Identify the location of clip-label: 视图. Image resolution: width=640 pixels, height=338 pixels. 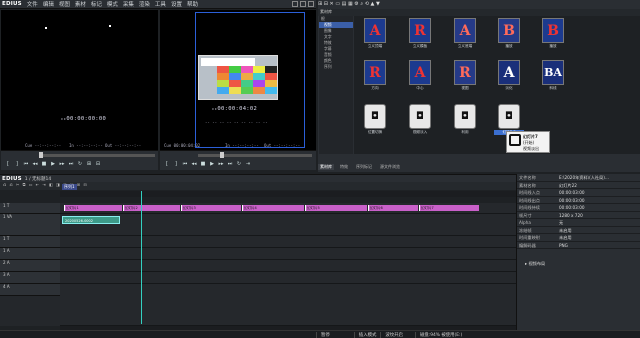
(465, 88).